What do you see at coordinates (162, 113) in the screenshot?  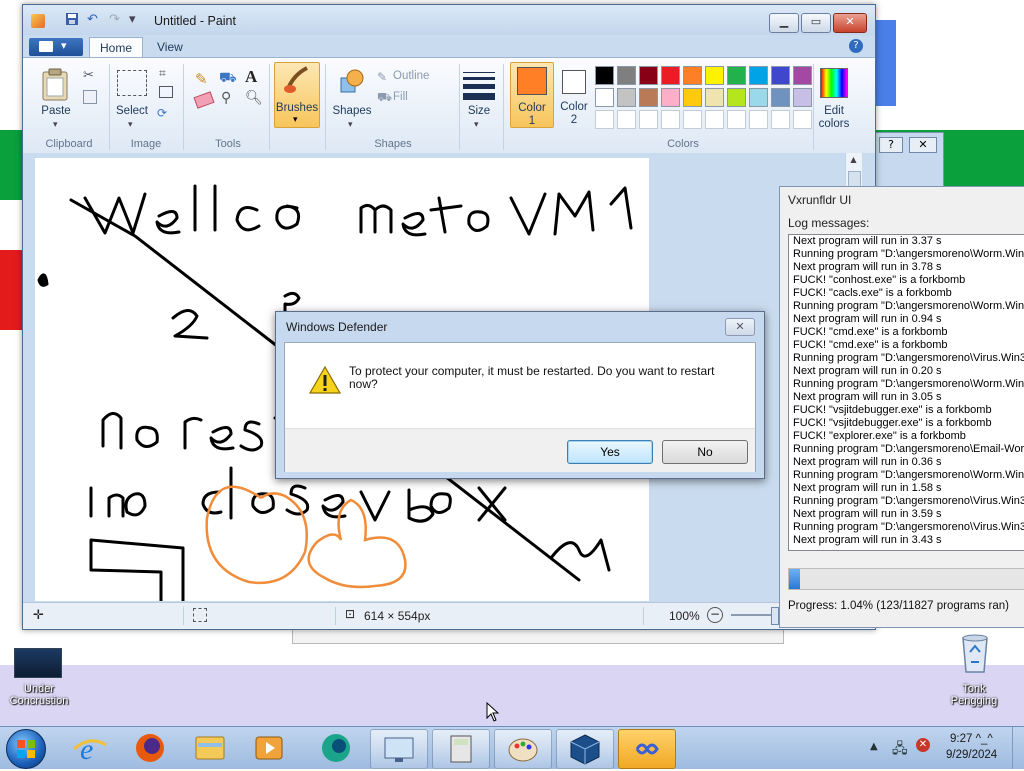 I see `rotate-icon: ⟳` at bounding box center [162, 113].